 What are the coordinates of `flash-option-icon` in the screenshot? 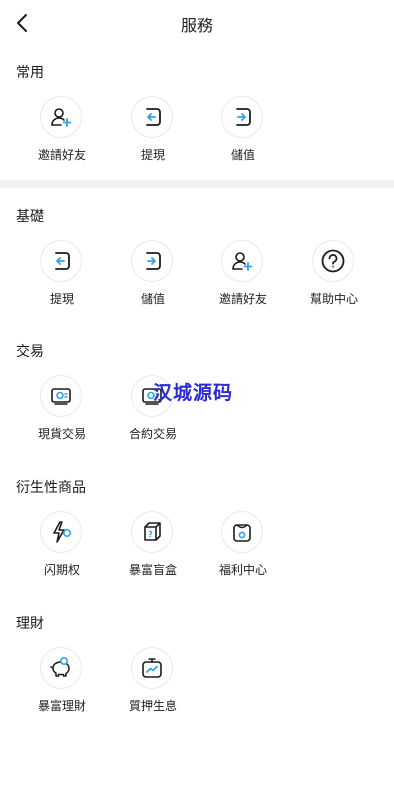 It's located at (62, 532).